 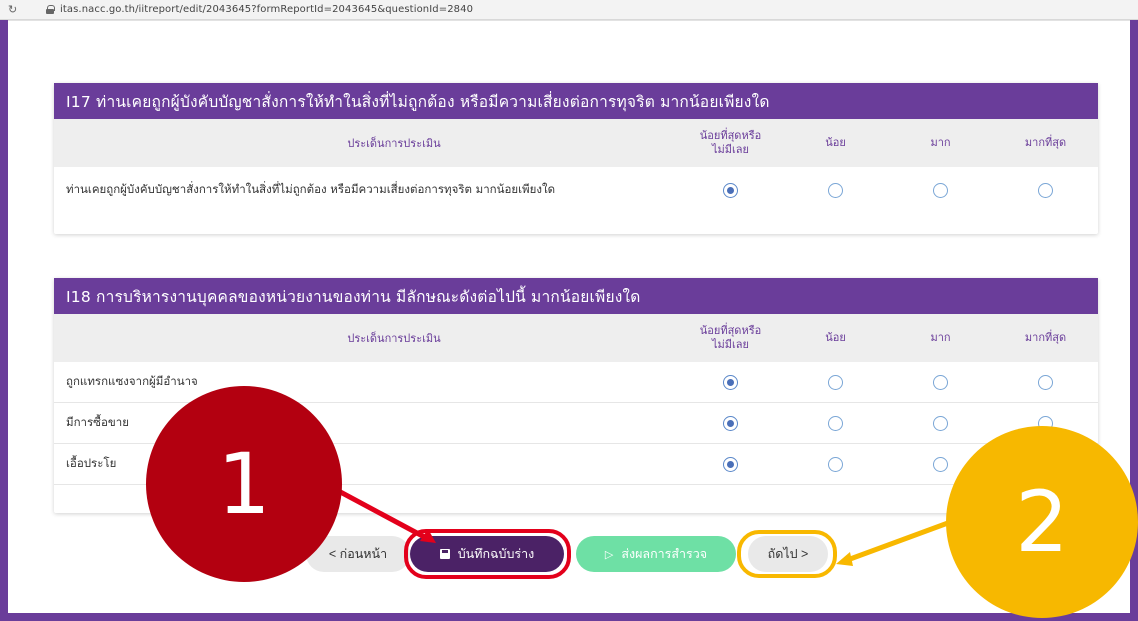 What do you see at coordinates (496, 554) in the screenshot?
I see `save-draft-label: บันทึกฉบับร่าง` at bounding box center [496, 554].